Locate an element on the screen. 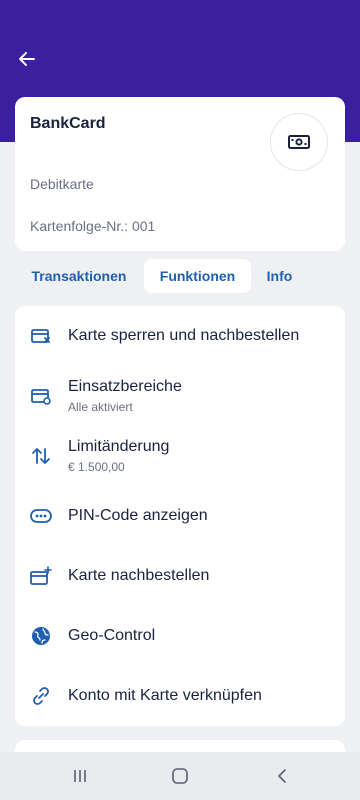 The width and height of the screenshot is (360, 800). menu-item-subtitle: € 1.500,00 is located at coordinates (96, 467).